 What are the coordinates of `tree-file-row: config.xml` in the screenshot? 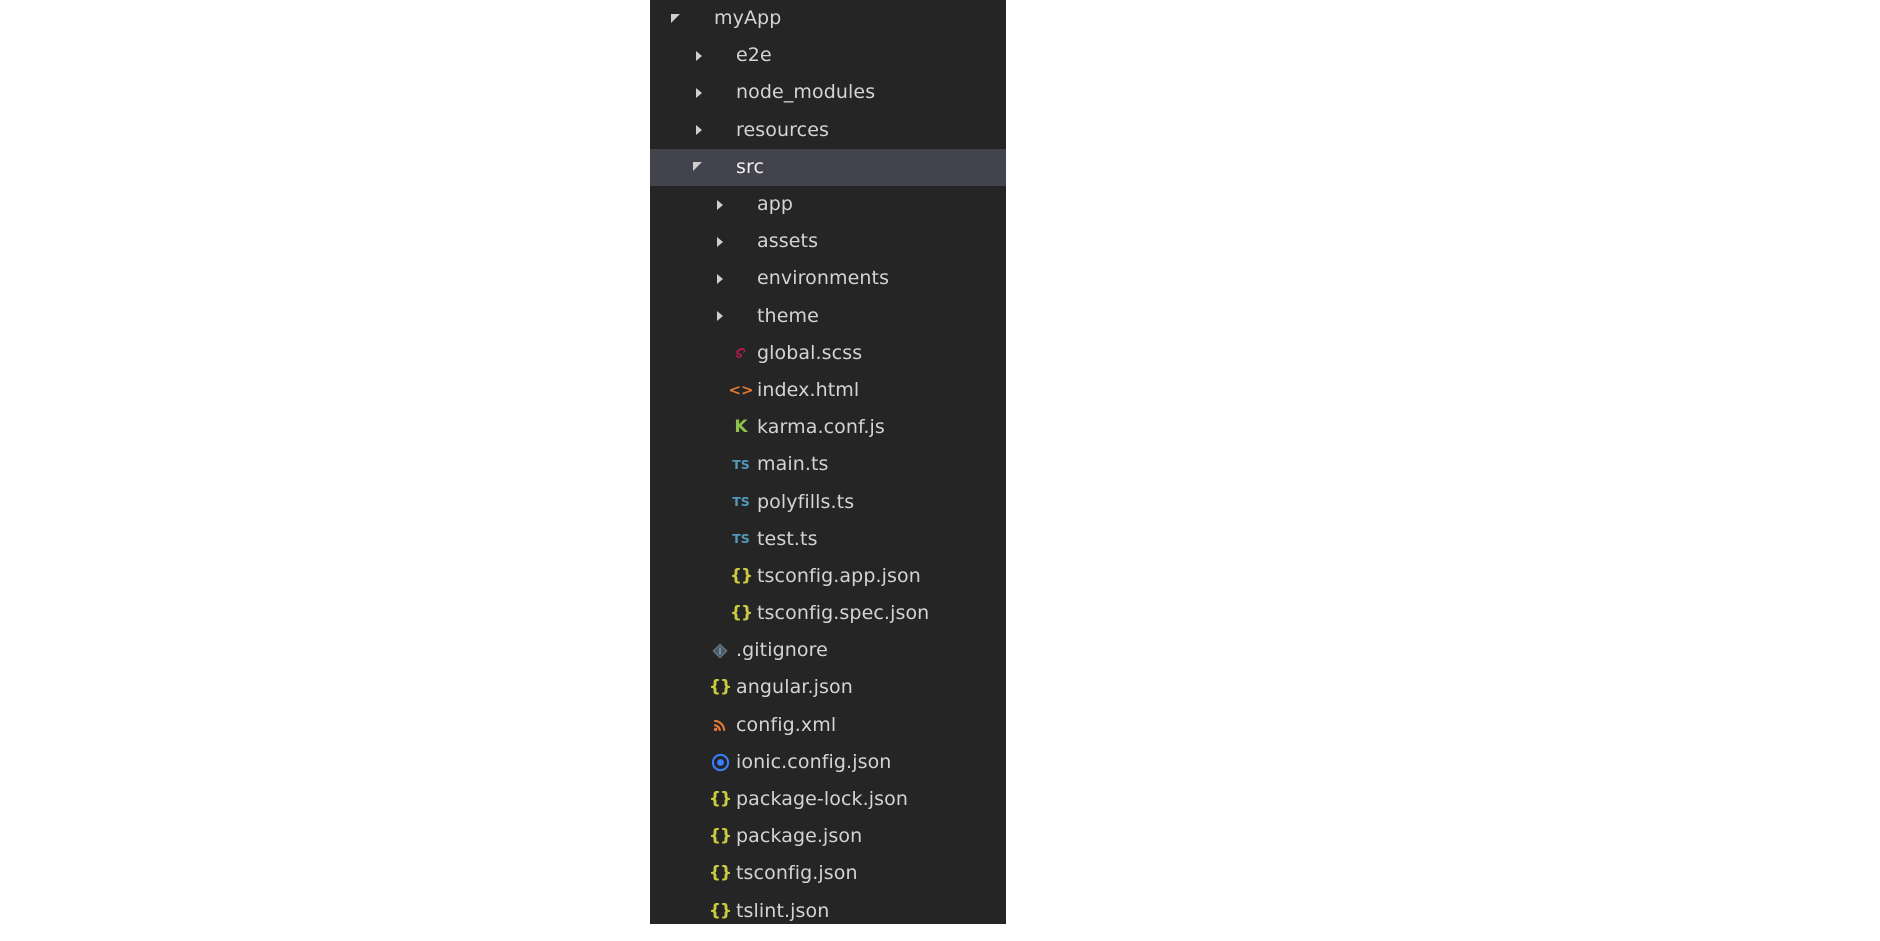 It's located at (828, 725).